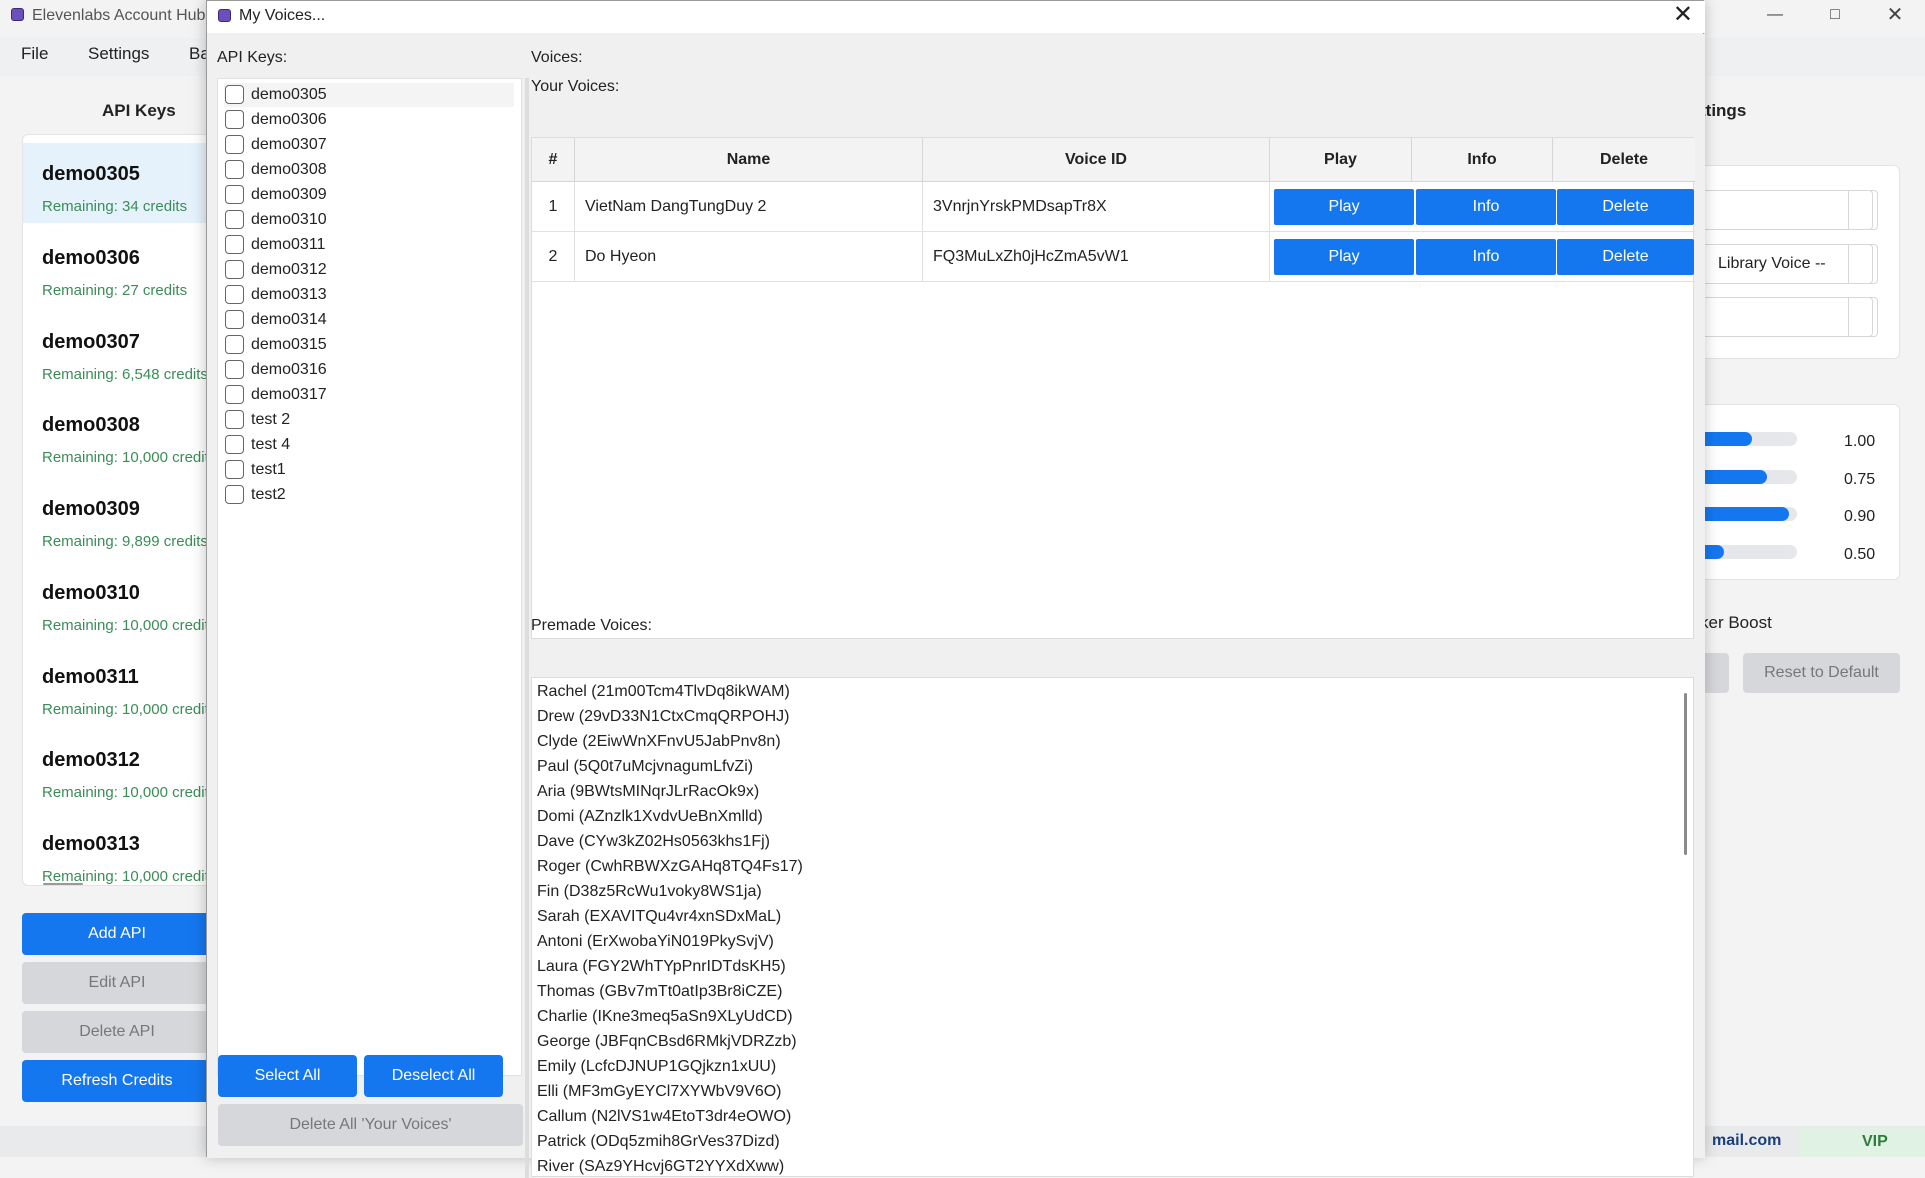 This screenshot has height=1178, width=1925. Describe the element at coordinates (369, 270) in the screenshot. I see `key-row: demo0312` at that location.